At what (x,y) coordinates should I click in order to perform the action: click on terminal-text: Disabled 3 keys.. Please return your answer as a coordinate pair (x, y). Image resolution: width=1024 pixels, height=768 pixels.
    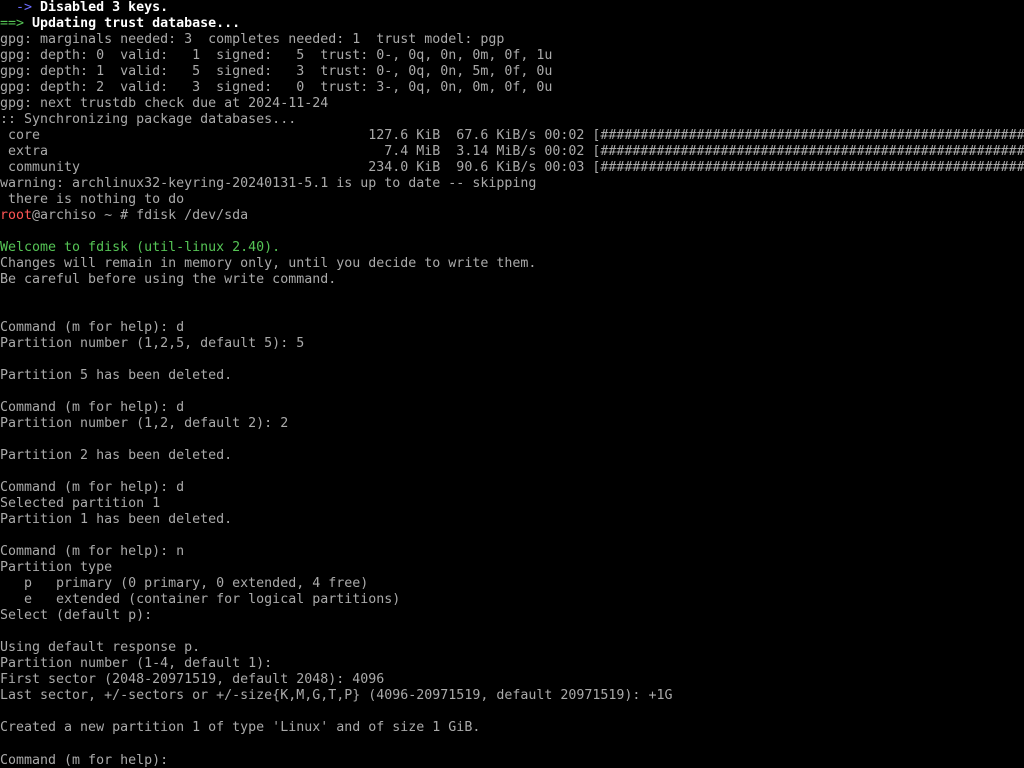
    Looking at the image, I should click on (104, 7).